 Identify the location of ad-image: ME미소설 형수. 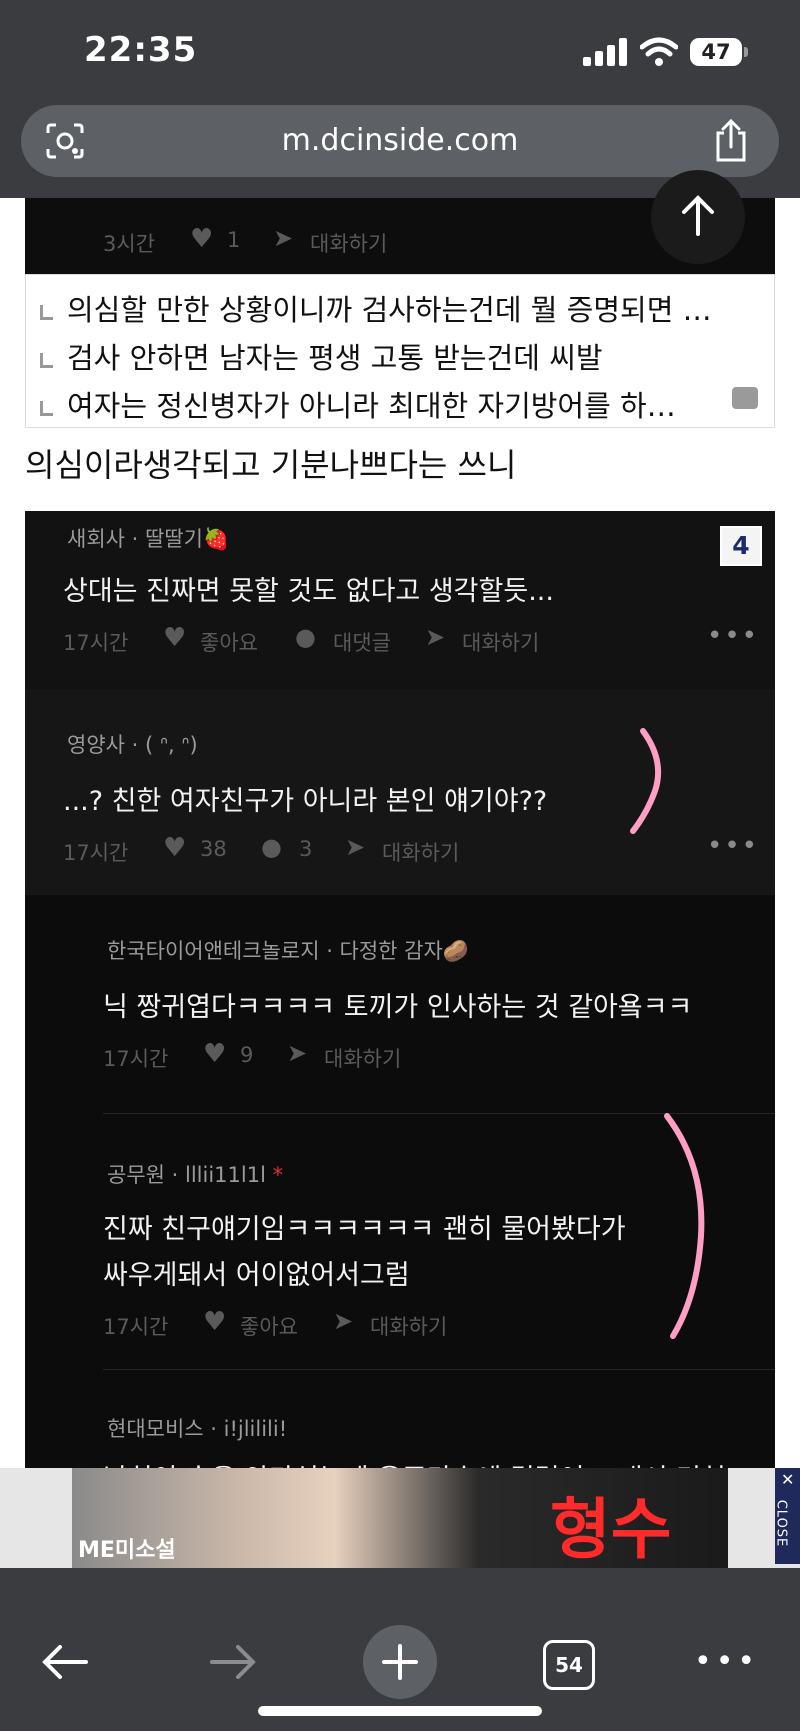
(400, 1518).